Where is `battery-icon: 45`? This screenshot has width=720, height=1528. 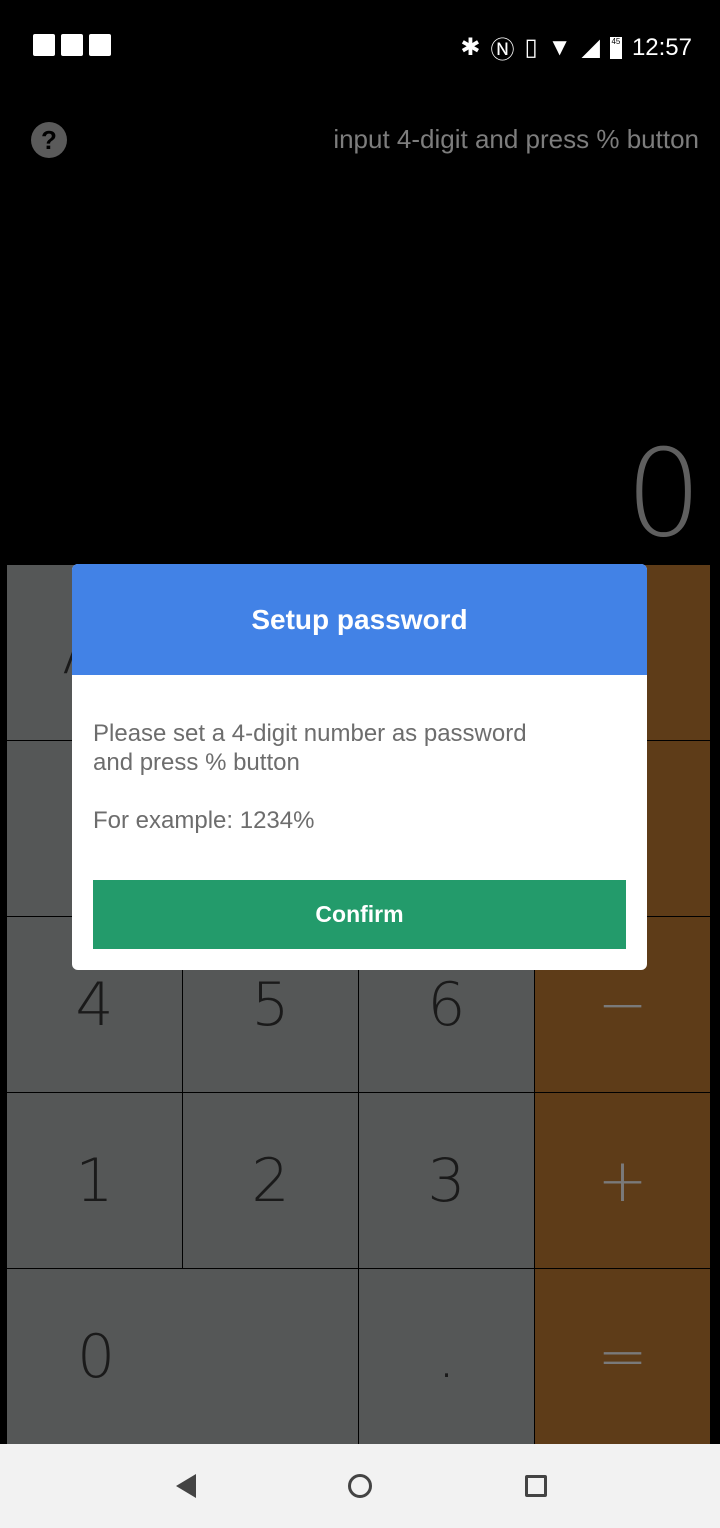 battery-icon: 45 is located at coordinates (615, 47).